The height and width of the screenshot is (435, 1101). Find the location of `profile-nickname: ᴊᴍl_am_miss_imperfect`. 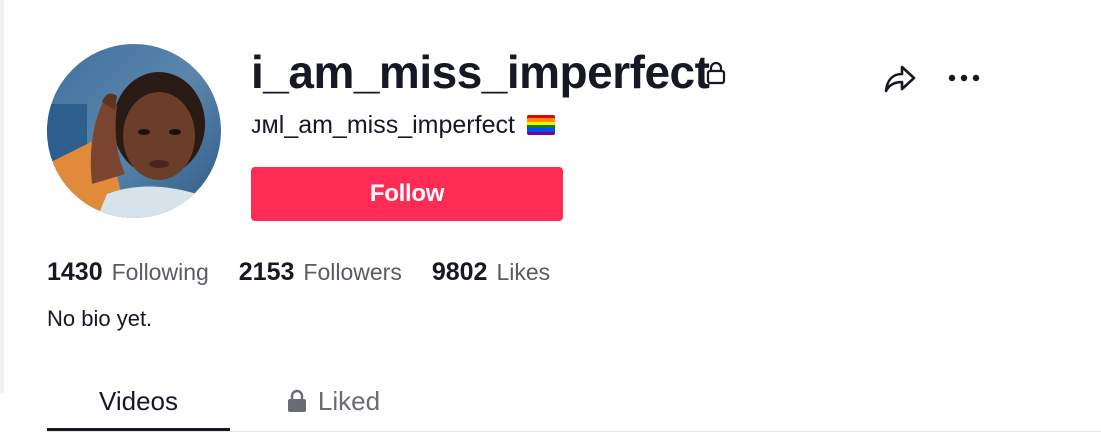

profile-nickname: ᴊᴍl_am_miss_imperfect is located at coordinates (383, 124).